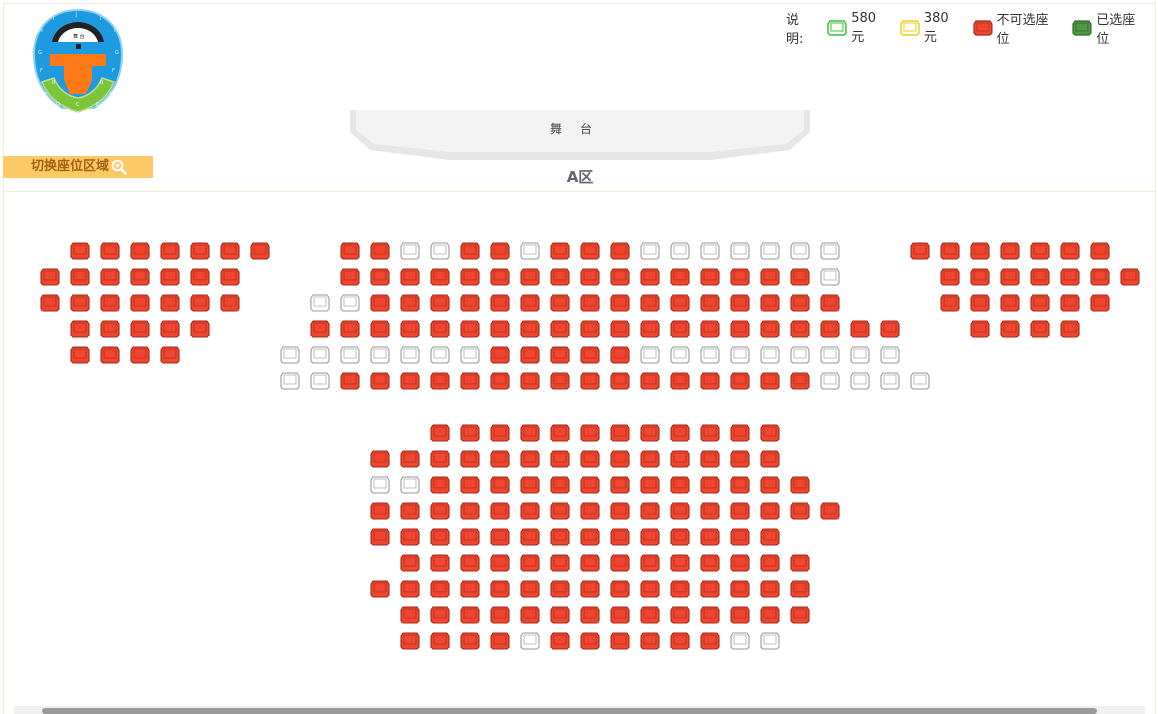  What do you see at coordinates (116, 31) in the screenshot?
I see `svg-text: H` at bounding box center [116, 31].